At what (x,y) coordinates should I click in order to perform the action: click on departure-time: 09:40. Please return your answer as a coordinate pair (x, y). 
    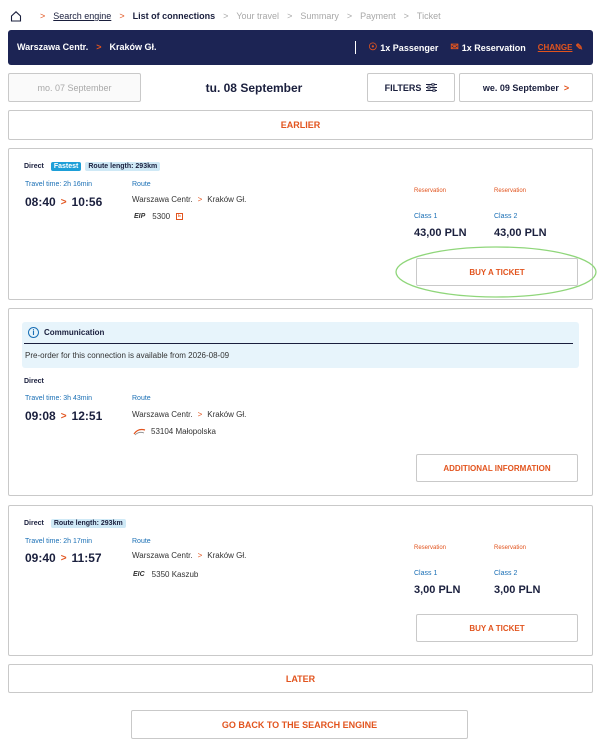
    Looking at the image, I should click on (40, 558).